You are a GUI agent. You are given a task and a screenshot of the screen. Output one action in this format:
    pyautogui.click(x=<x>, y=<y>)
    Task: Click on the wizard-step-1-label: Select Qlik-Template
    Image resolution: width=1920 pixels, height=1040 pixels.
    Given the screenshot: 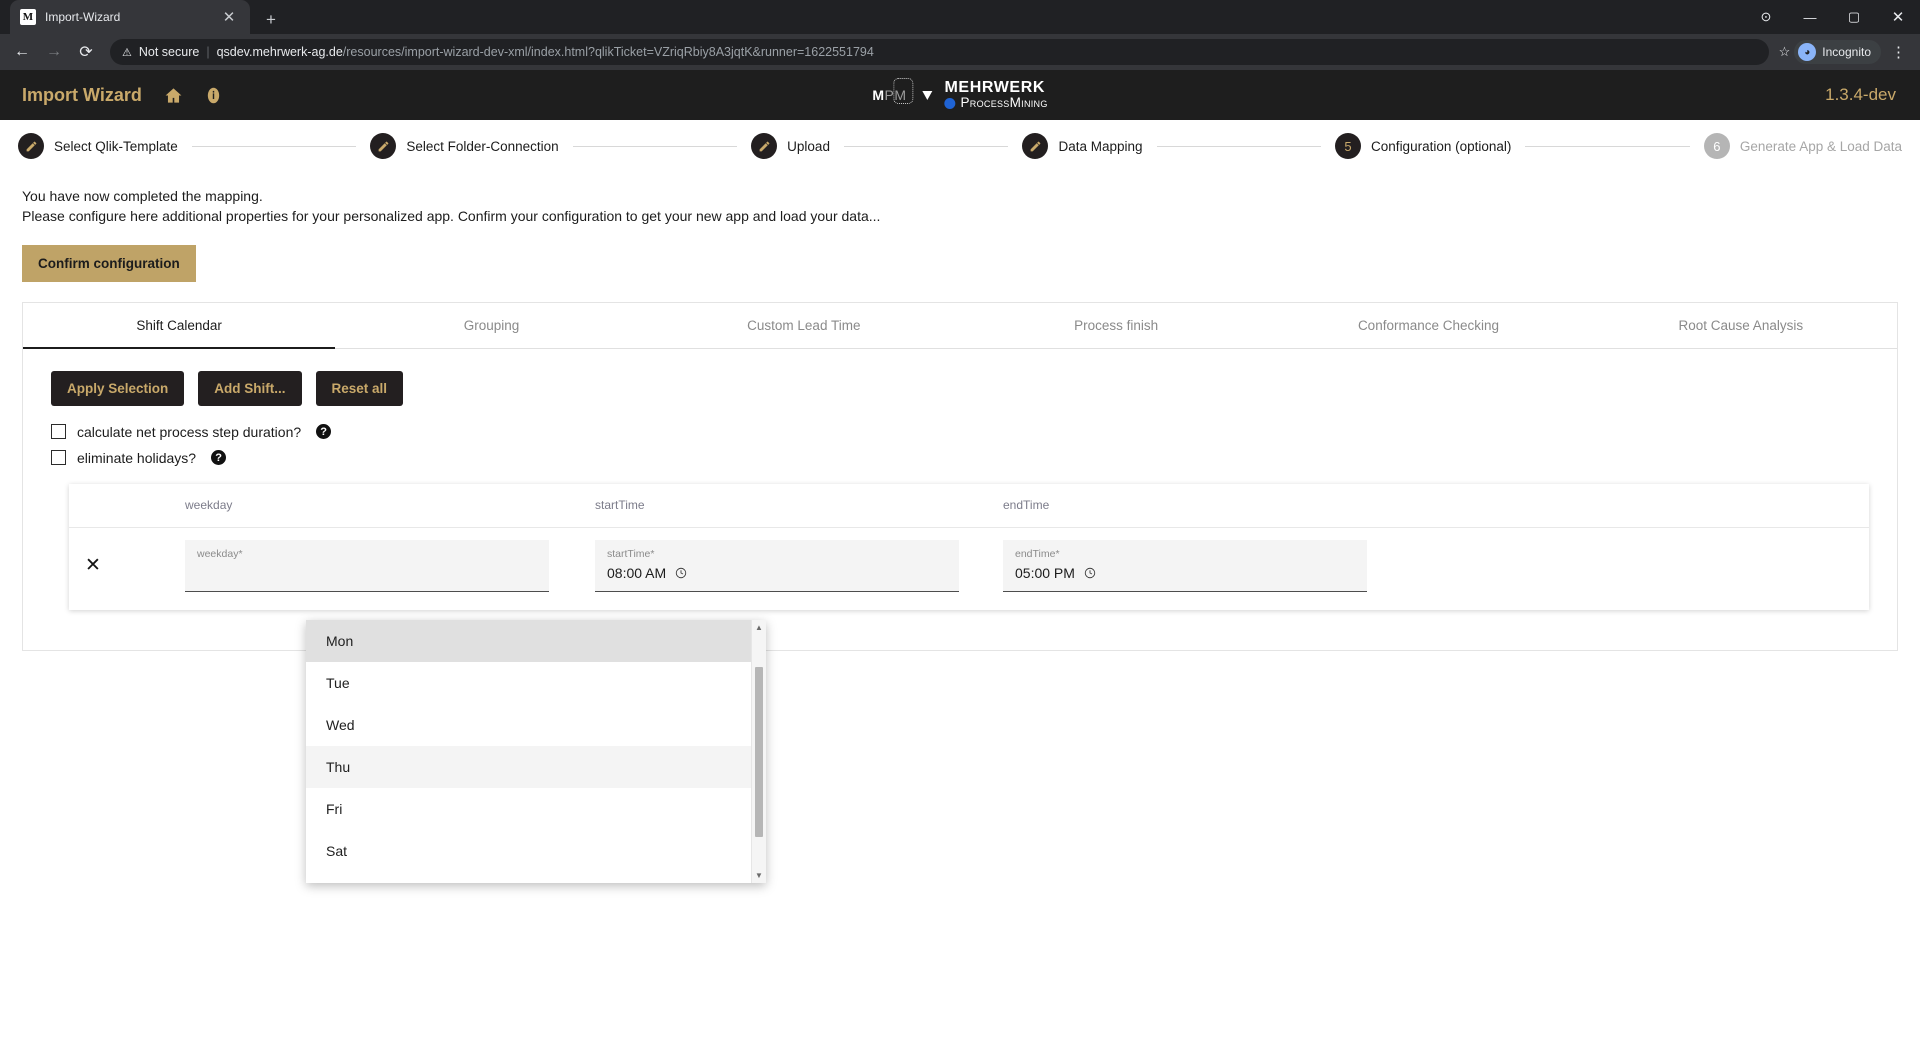 What is the action you would take?
    pyautogui.click(x=116, y=146)
    